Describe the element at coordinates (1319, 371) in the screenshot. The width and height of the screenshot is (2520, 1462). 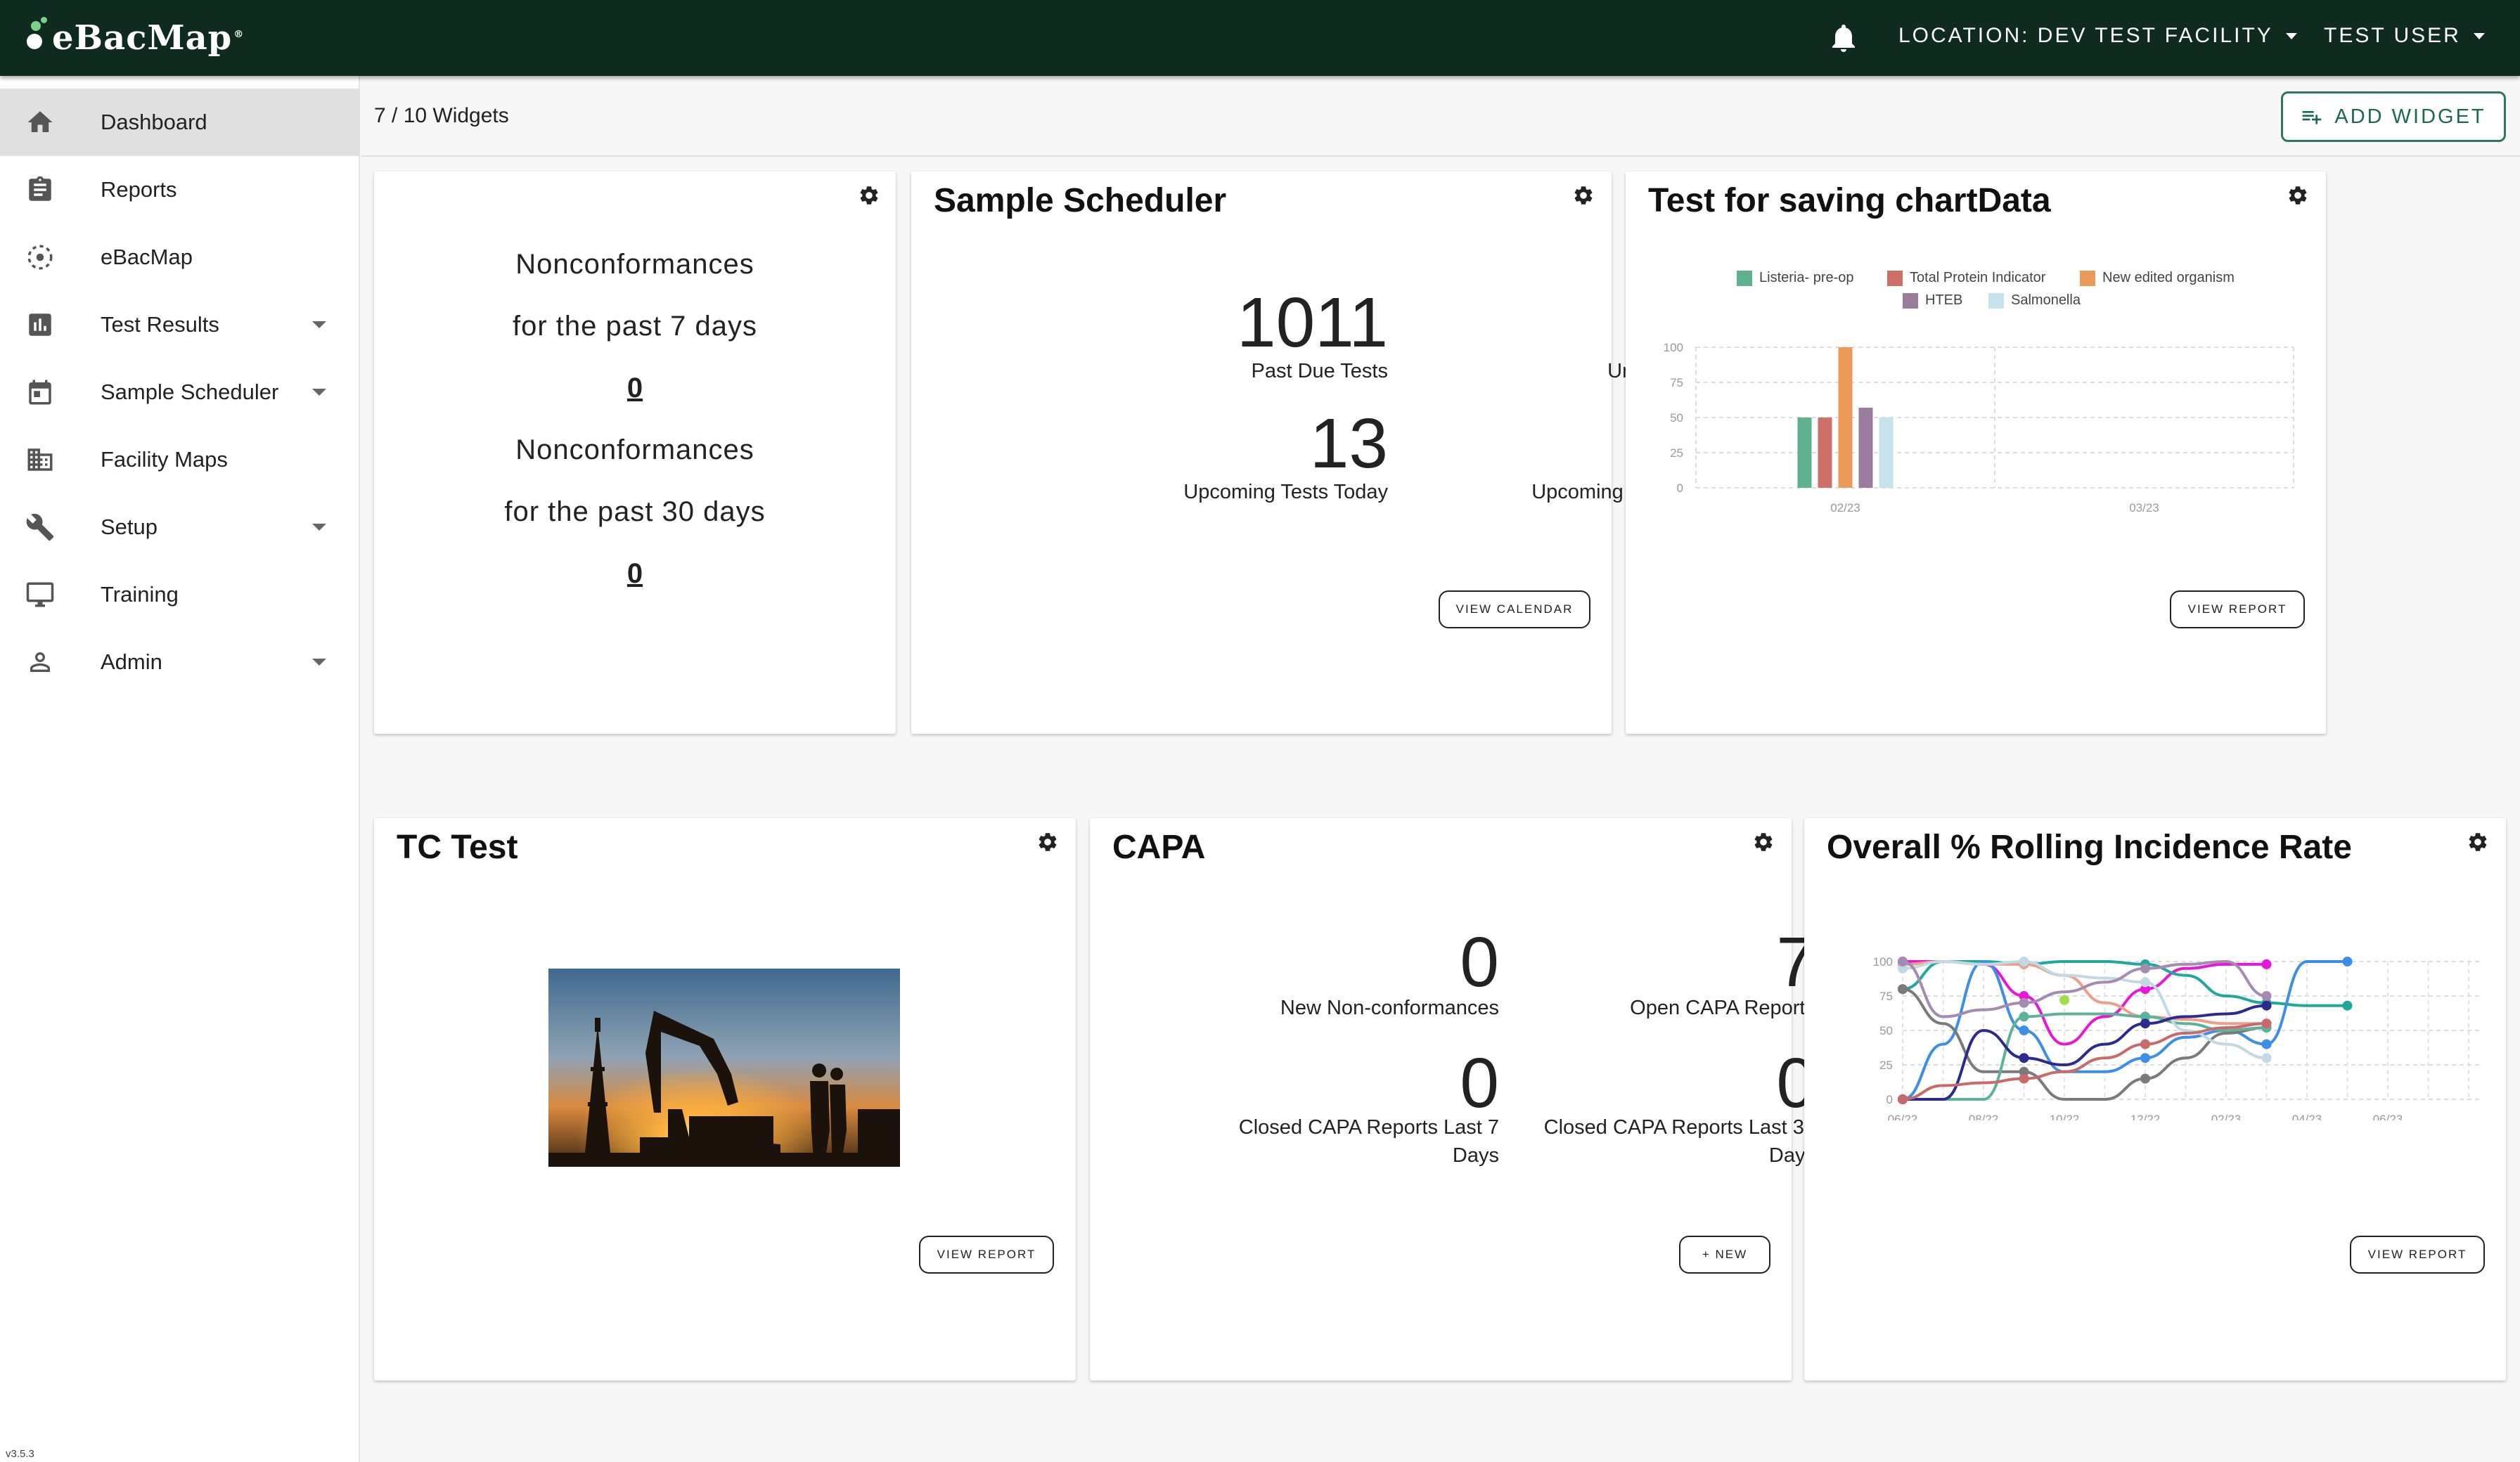
I see `past-due-label: Past Due Tests` at that location.